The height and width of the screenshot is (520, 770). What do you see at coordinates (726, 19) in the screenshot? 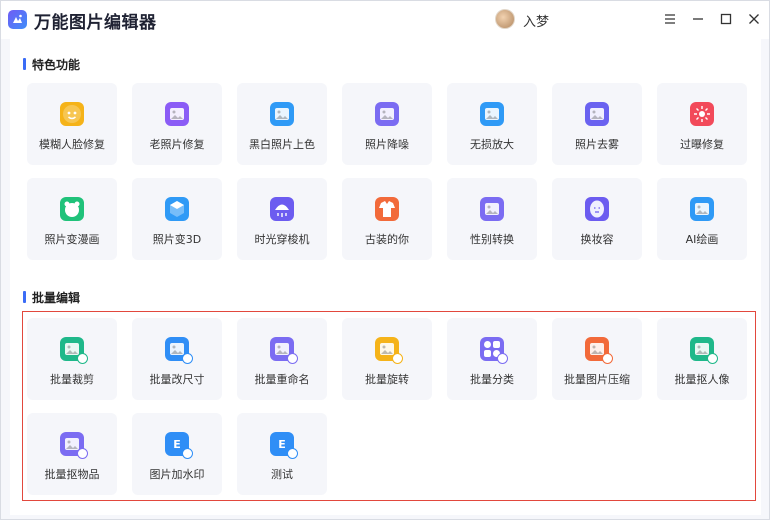
I see `maximize-icon` at bounding box center [726, 19].